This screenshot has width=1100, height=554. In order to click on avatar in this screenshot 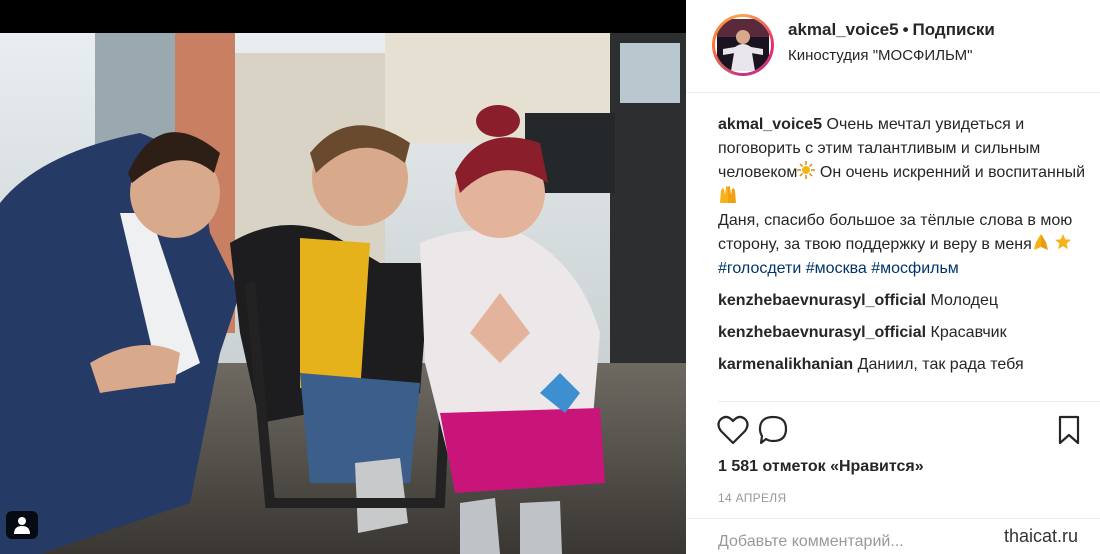, I will do `click(743, 45)`.